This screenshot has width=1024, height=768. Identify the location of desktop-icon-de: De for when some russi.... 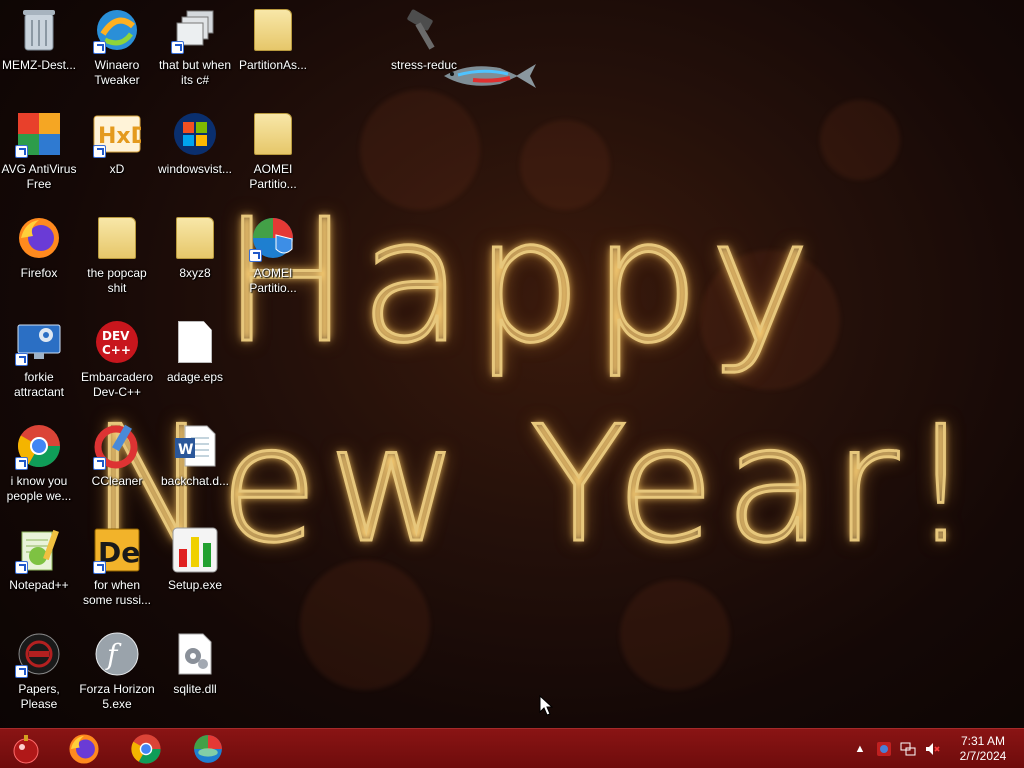
(117, 570).